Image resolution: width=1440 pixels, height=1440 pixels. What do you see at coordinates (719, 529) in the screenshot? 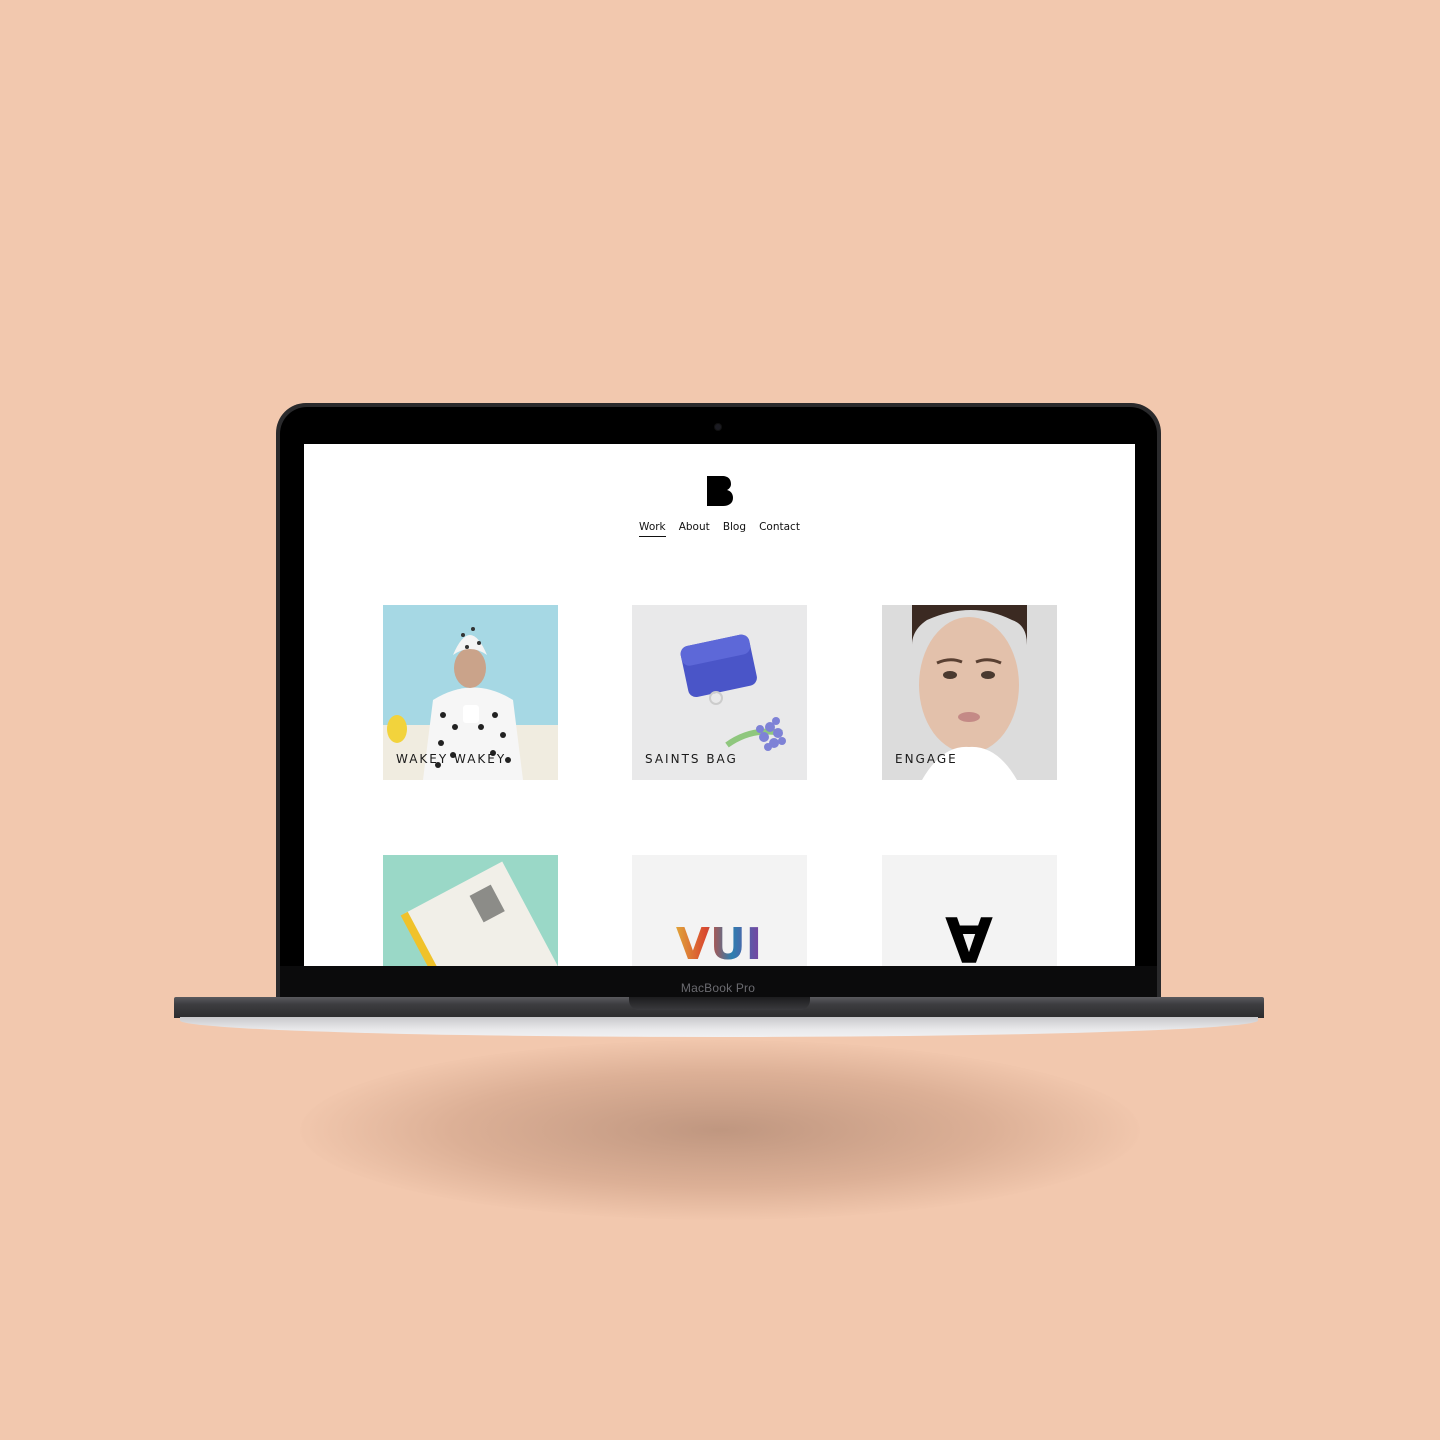
I see `main-nav: Work About Blog Contact` at bounding box center [719, 529].